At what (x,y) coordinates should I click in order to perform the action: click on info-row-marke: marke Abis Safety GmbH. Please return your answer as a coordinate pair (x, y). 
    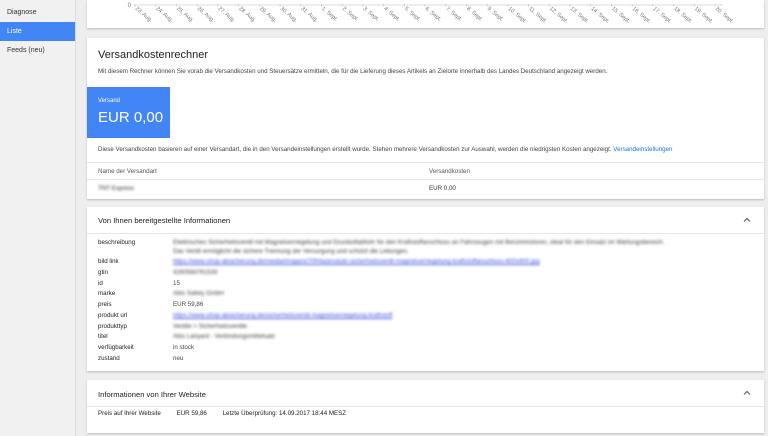
    Looking at the image, I should click on (425, 293).